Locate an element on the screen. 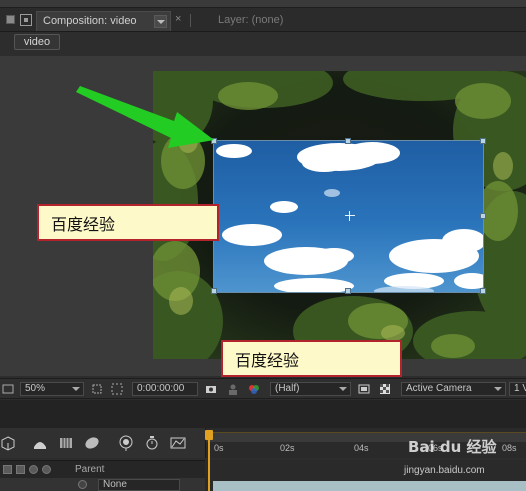  composition-navigator-chip: video is located at coordinates (37, 42).